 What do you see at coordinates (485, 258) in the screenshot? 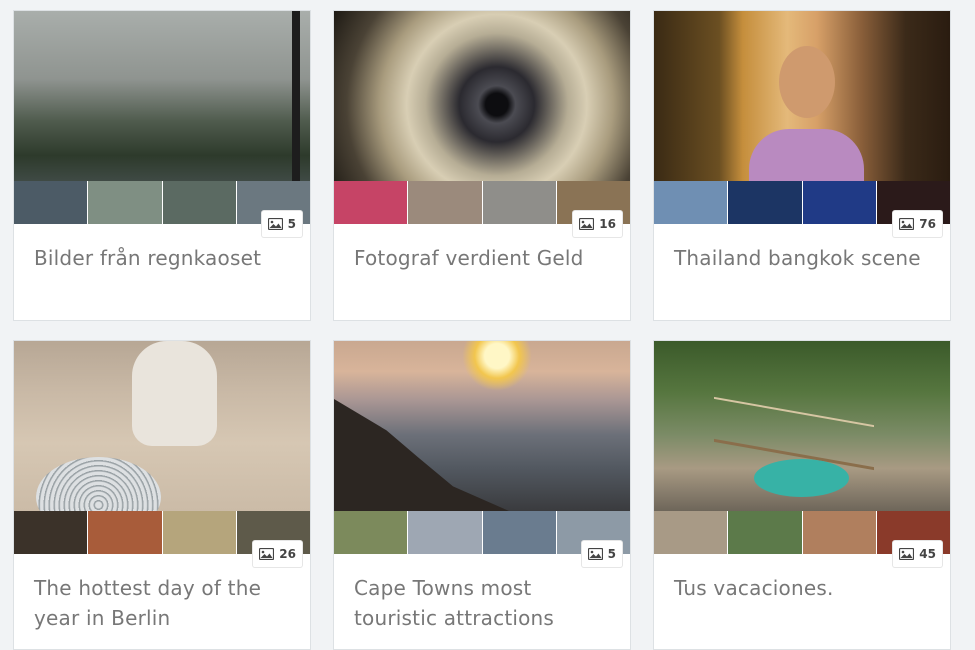
I see `album-title: Fotograf verdient Geld` at bounding box center [485, 258].